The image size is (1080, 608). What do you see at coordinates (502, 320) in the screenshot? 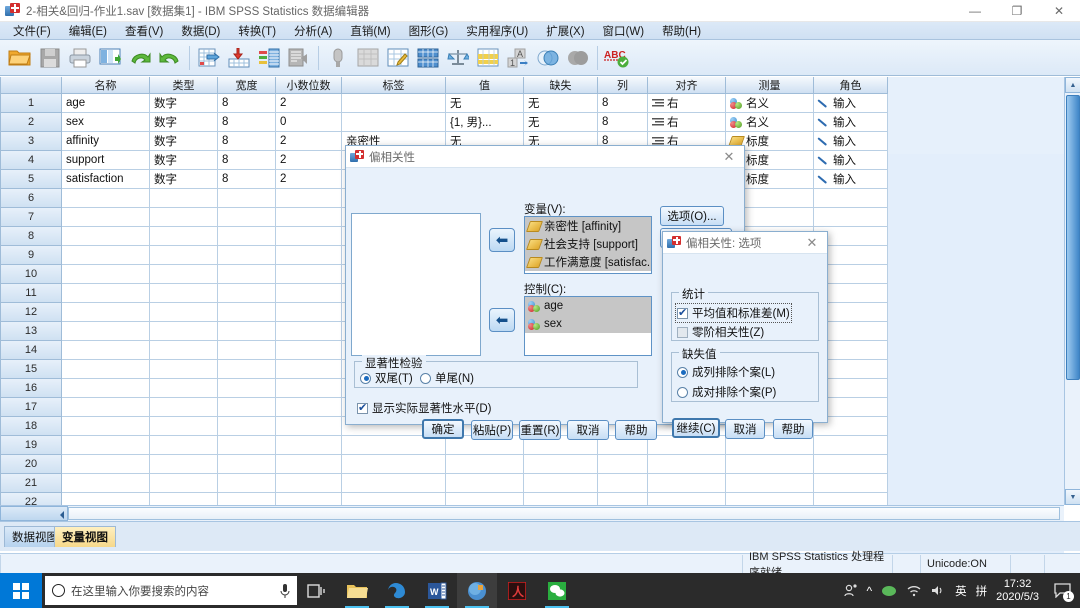
I see `move-to-control-button: ⬅` at bounding box center [502, 320].